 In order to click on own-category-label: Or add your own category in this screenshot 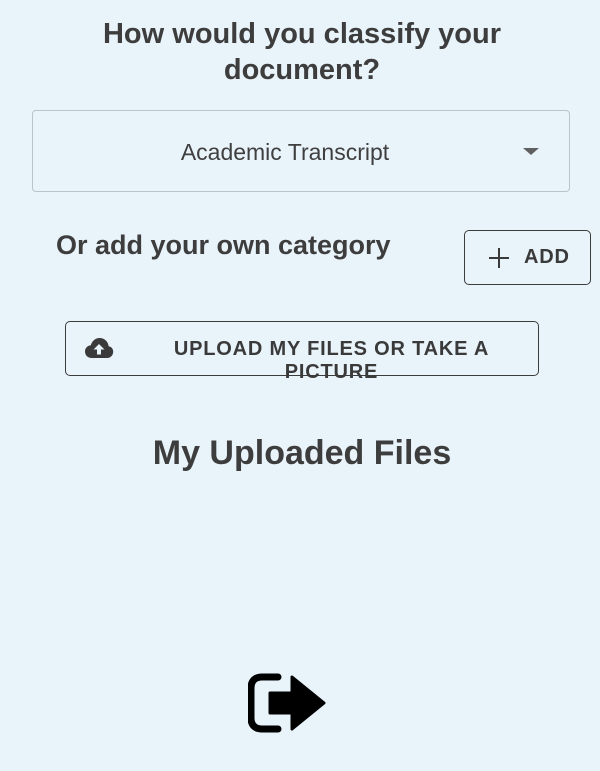, I will do `click(223, 245)`.